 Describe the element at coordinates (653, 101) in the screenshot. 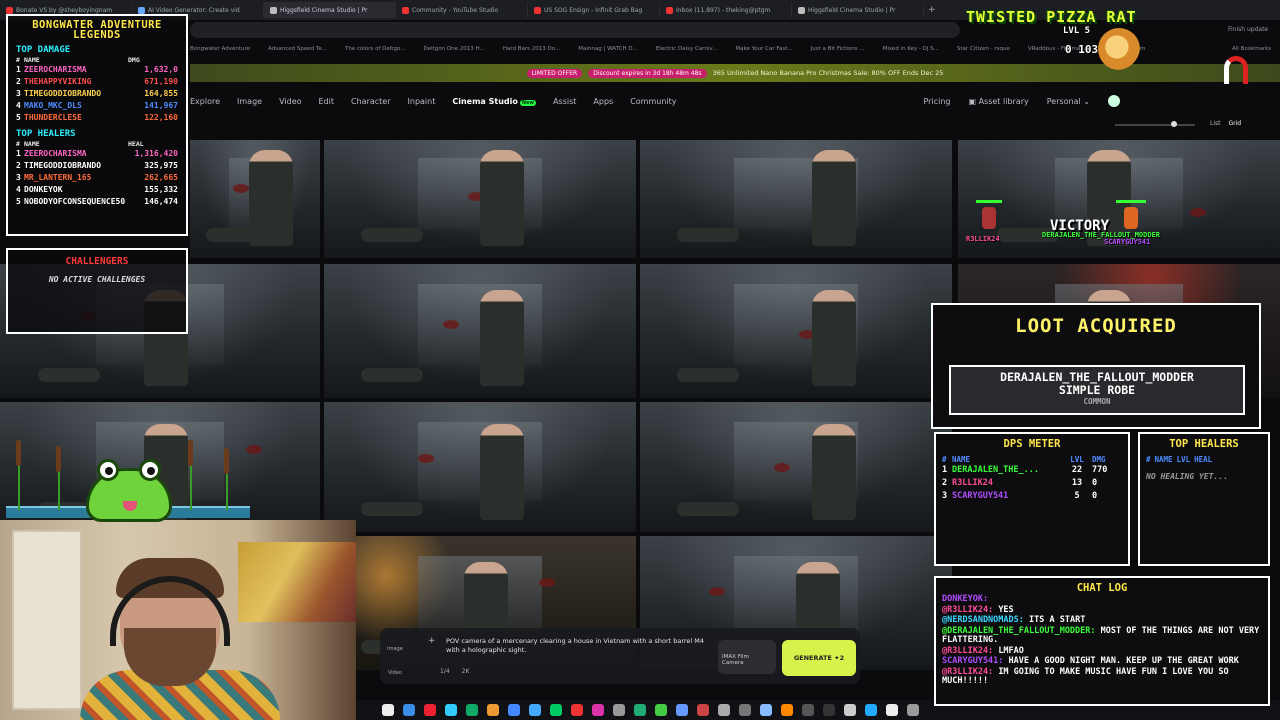

I see `nav-item: Community` at that location.